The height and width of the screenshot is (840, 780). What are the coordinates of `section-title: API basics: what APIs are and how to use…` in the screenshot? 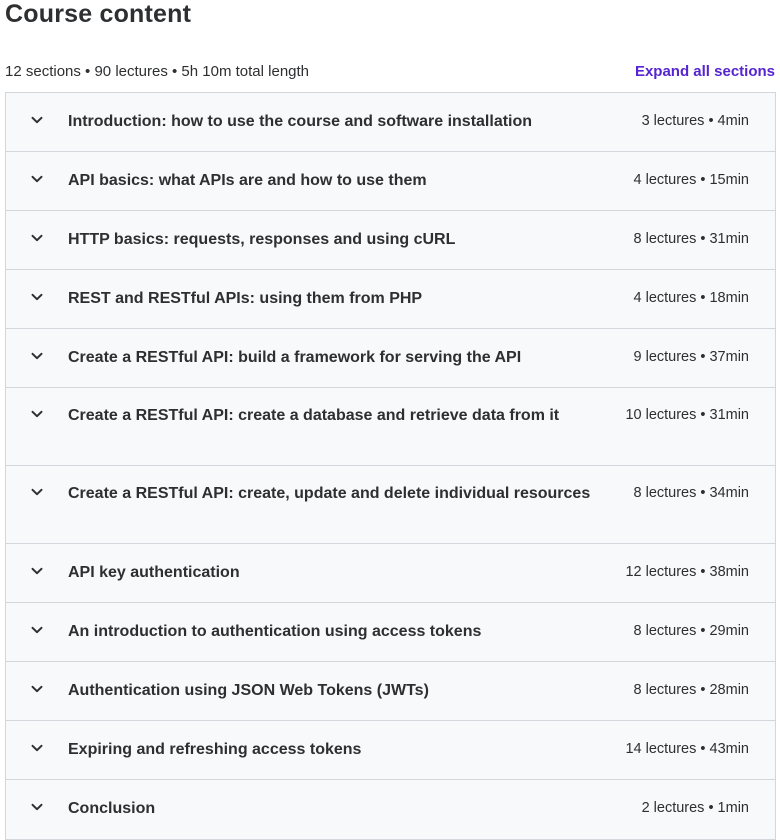 It's located at (247, 180).